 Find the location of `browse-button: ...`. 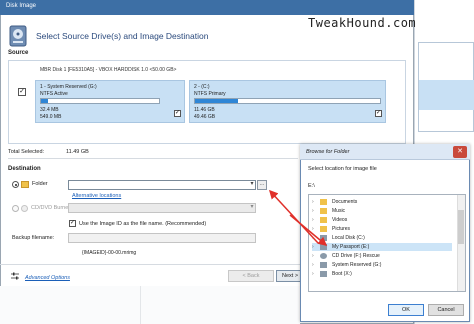

browse-button: ... is located at coordinates (262, 185).